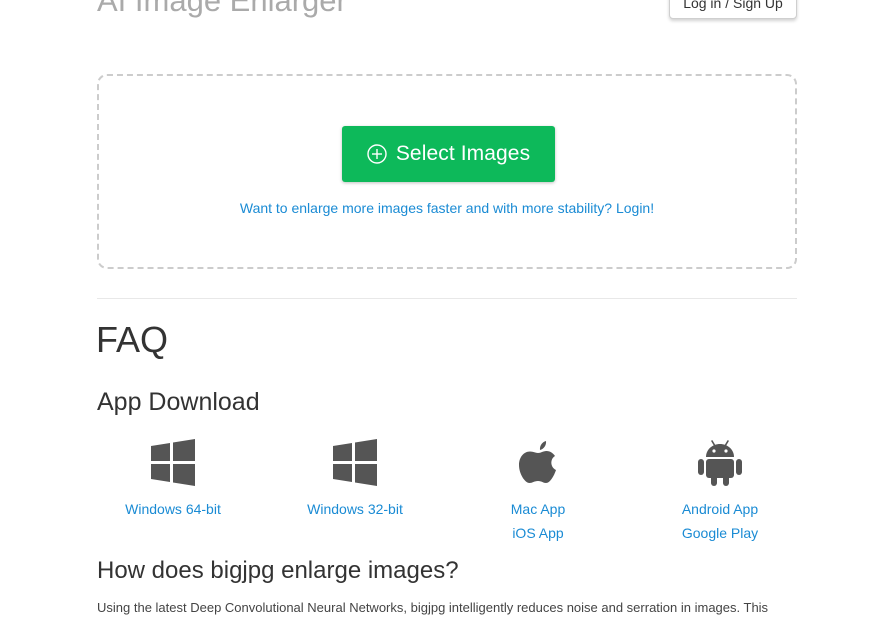 The width and height of the screenshot is (880, 624). Describe the element at coordinates (538, 491) in the screenshot. I see `download-apple: Mac App iOS App` at that location.